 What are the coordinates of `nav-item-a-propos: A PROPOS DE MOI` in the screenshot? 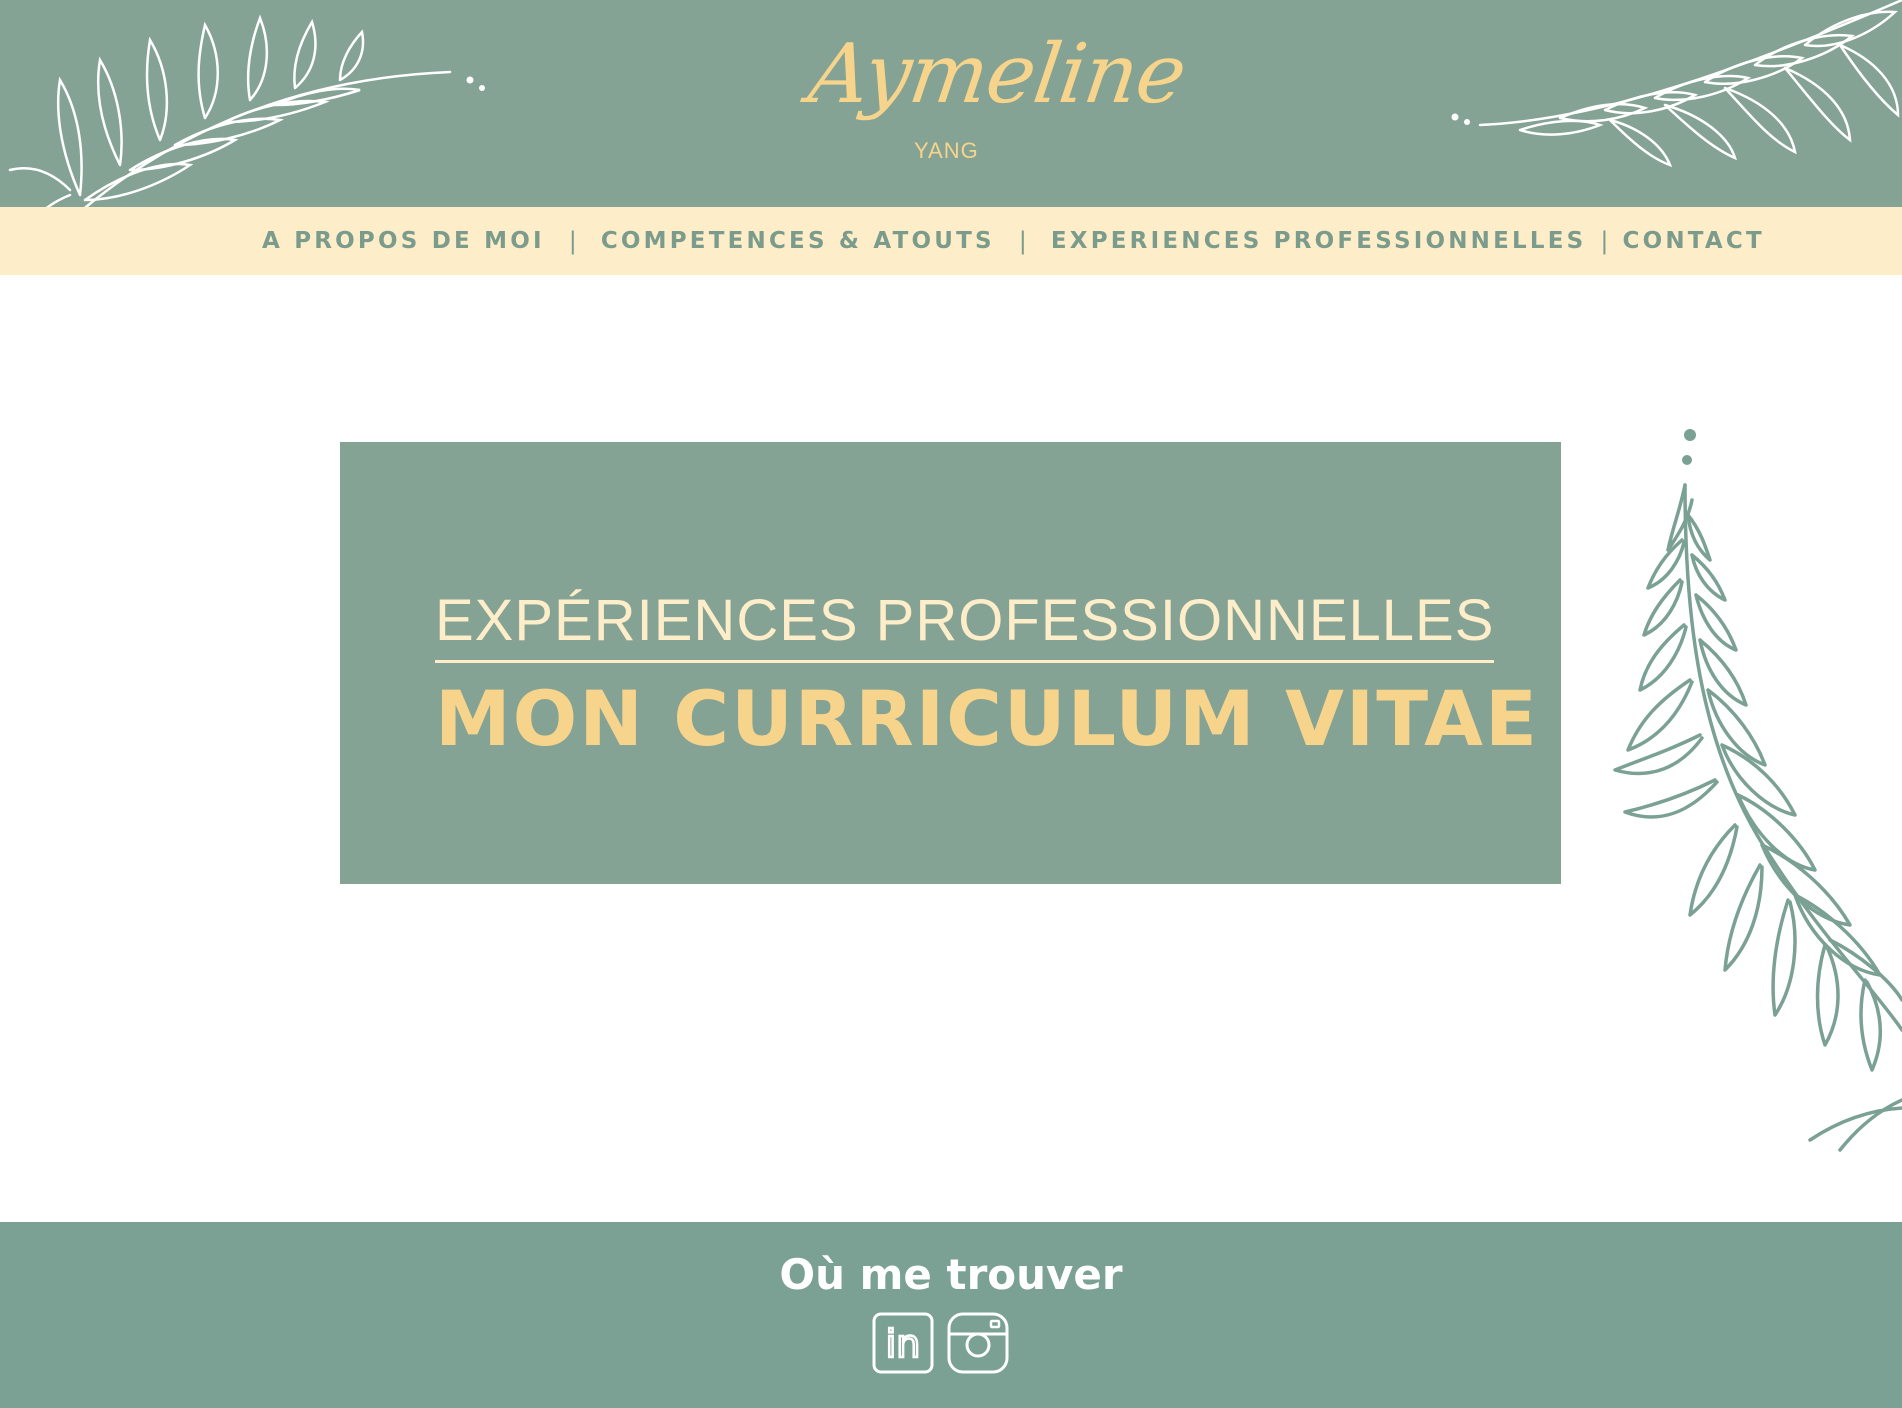 It's located at (403, 241).